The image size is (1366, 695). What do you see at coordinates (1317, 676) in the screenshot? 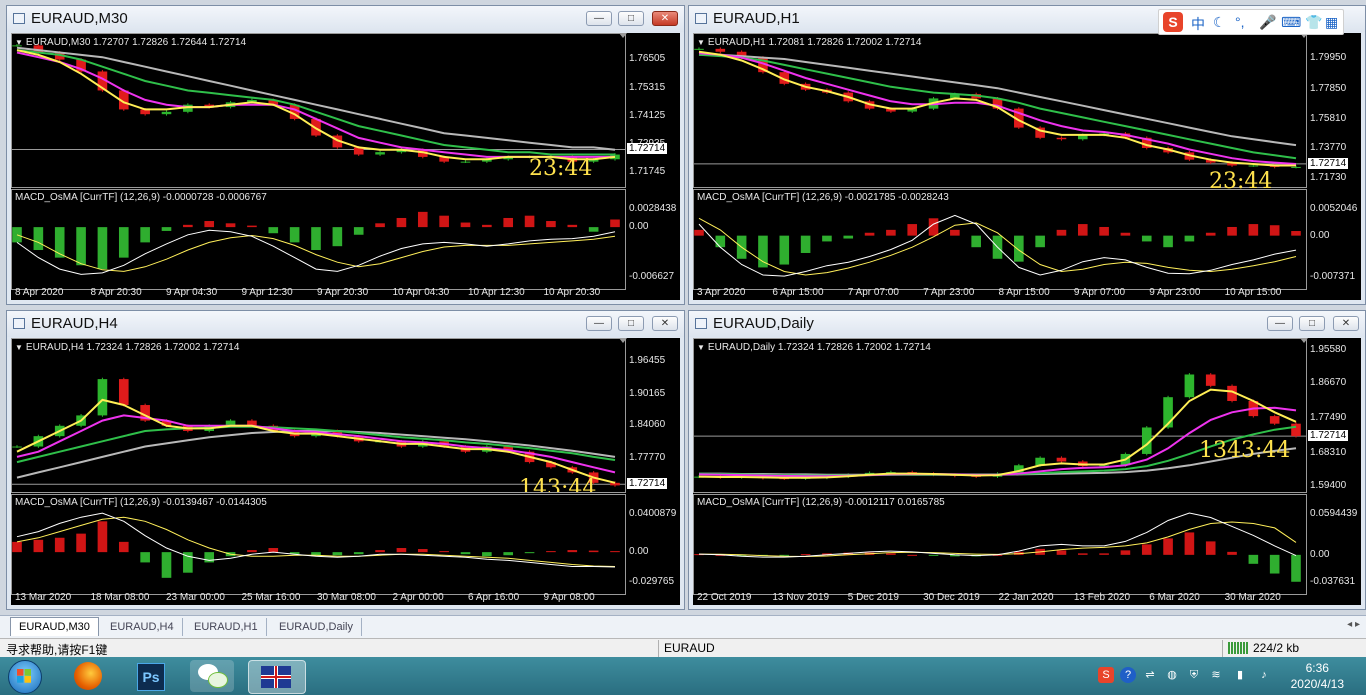
I see `system-clock: 6:36 2020/4/13` at bounding box center [1317, 676].